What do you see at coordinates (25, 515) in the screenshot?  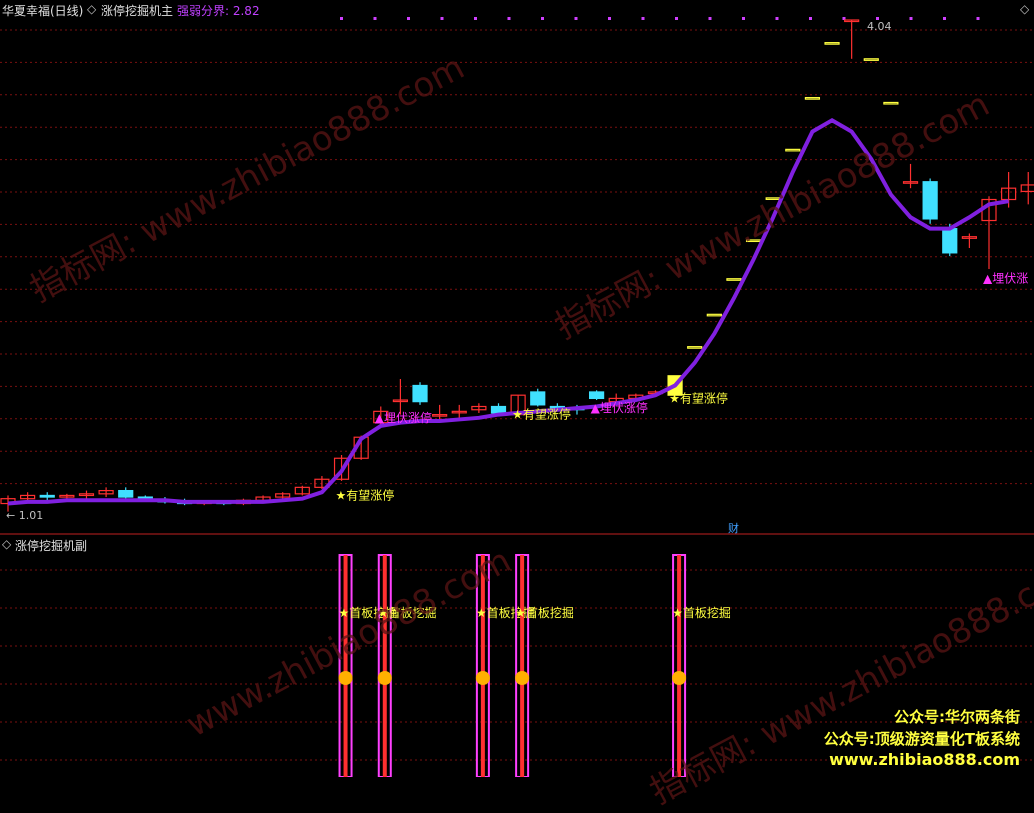 I see `low-price-label: ← 1.01` at bounding box center [25, 515].